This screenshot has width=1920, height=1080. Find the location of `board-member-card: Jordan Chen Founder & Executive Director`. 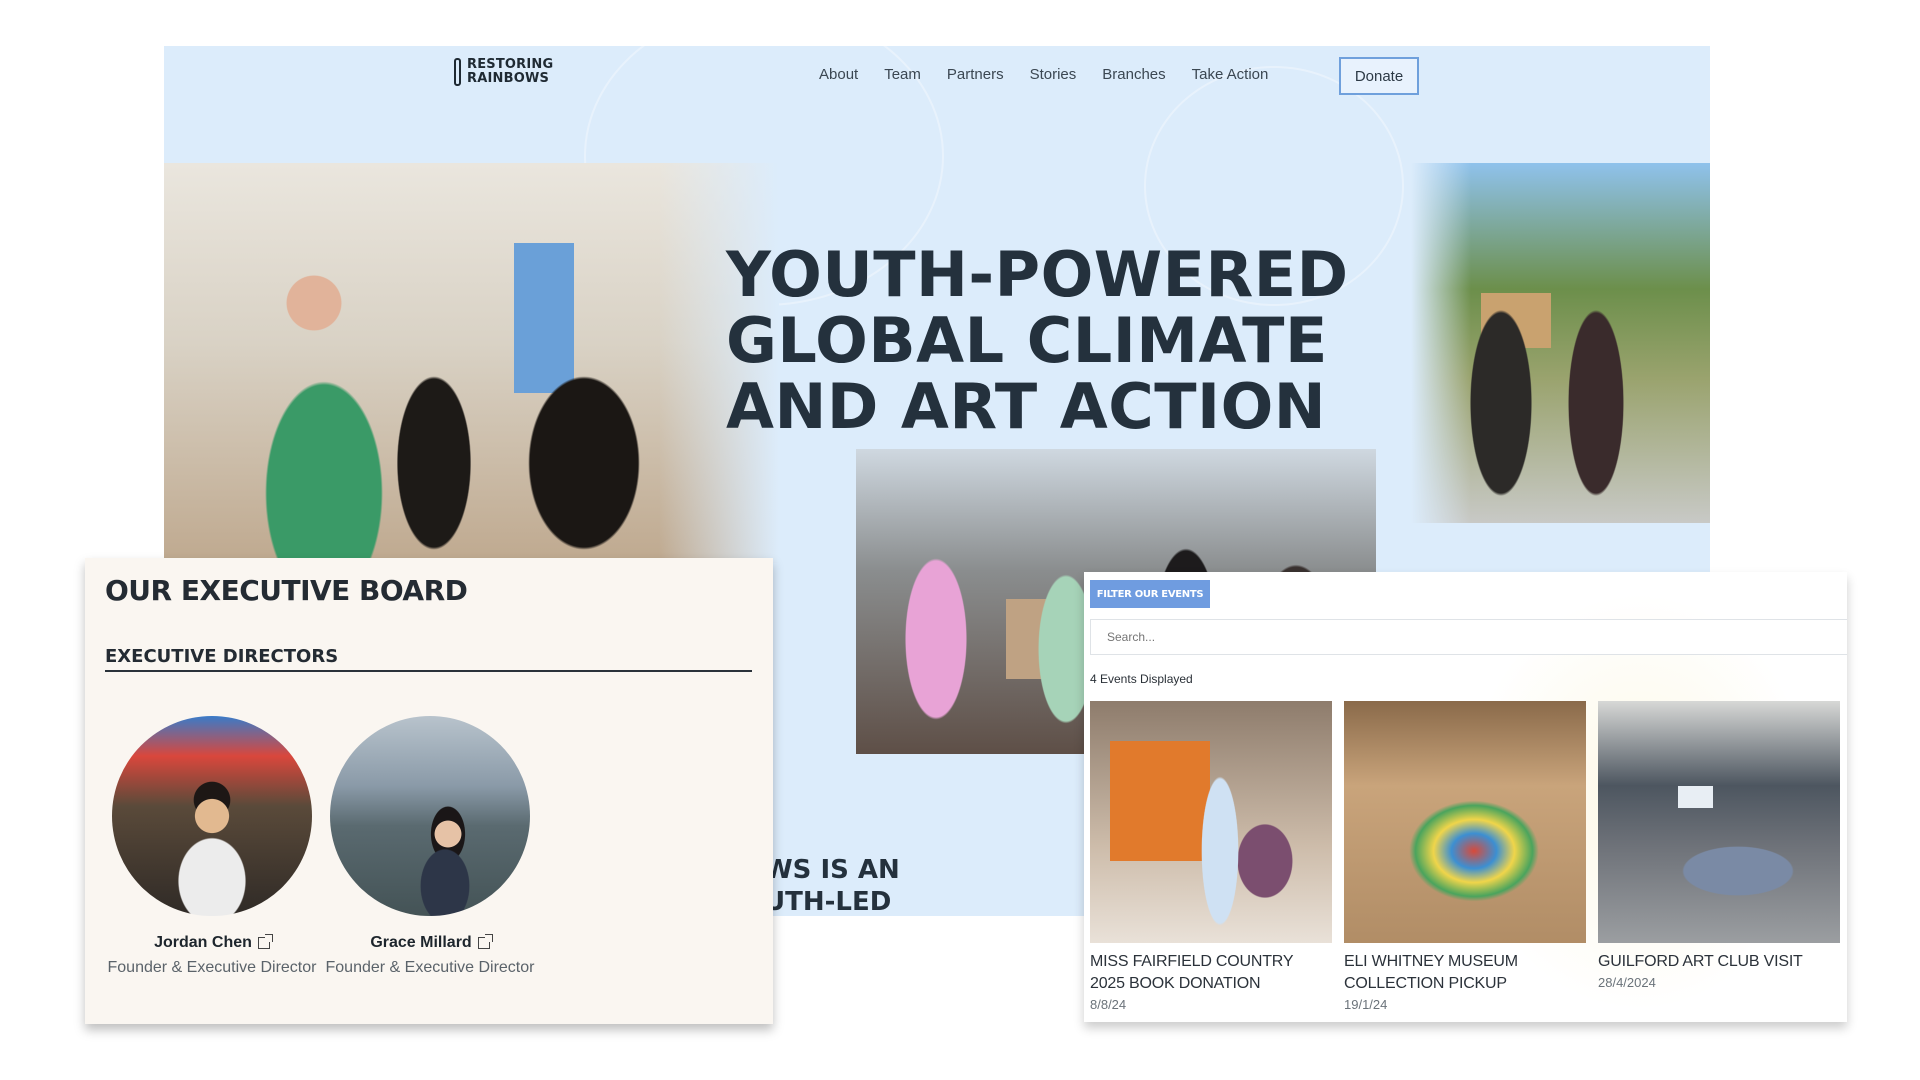

board-member-card: Jordan Chen Founder & Executive Director is located at coordinates (212, 847).